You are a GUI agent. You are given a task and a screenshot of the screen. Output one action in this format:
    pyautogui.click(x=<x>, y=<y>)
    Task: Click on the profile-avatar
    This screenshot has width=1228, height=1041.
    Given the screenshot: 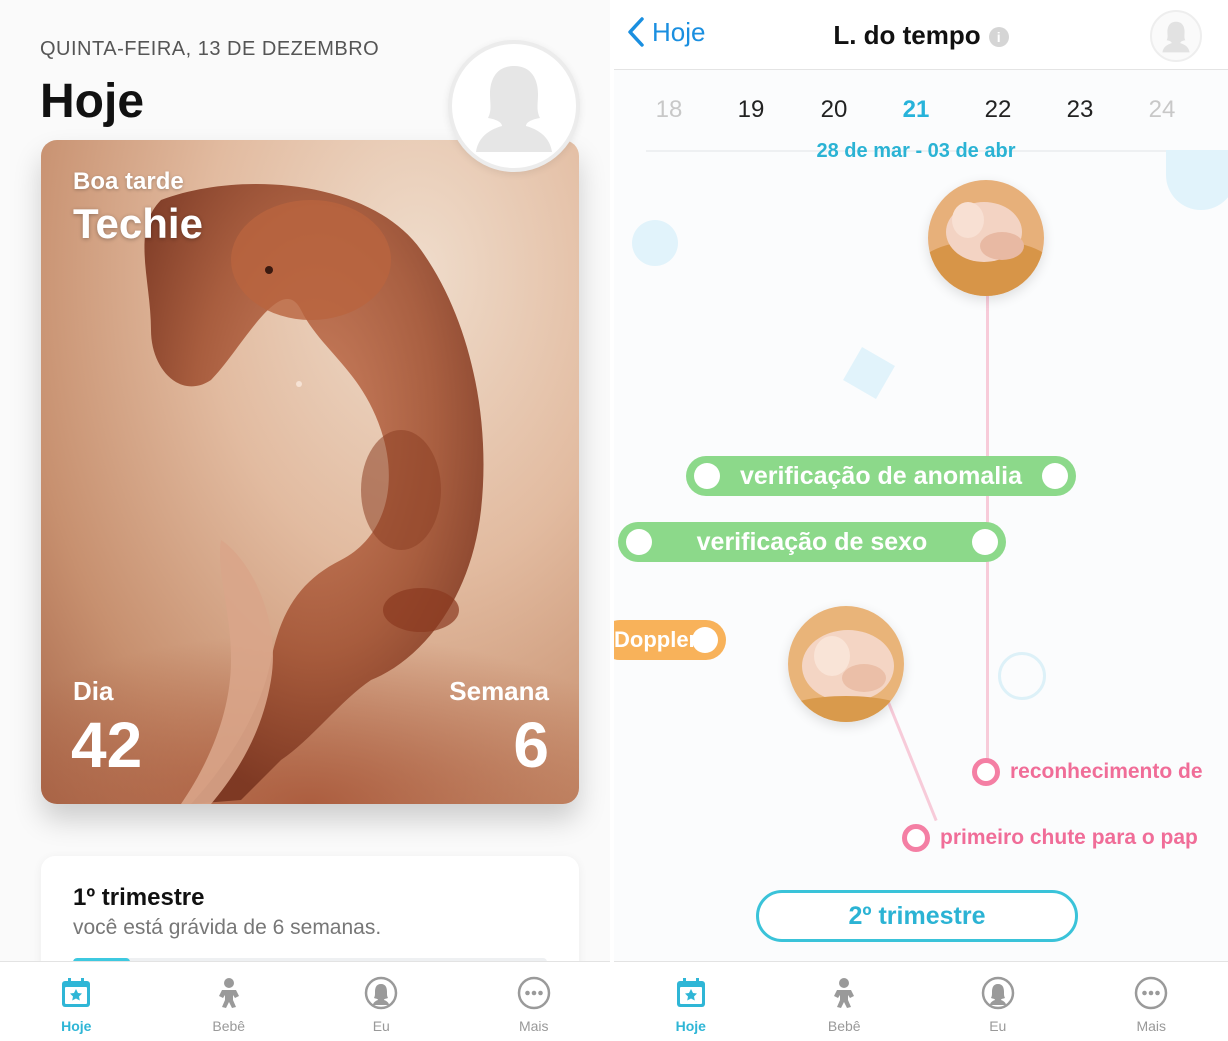 What is the action you would take?
    pyautogui.click(x=514, y=106)
    